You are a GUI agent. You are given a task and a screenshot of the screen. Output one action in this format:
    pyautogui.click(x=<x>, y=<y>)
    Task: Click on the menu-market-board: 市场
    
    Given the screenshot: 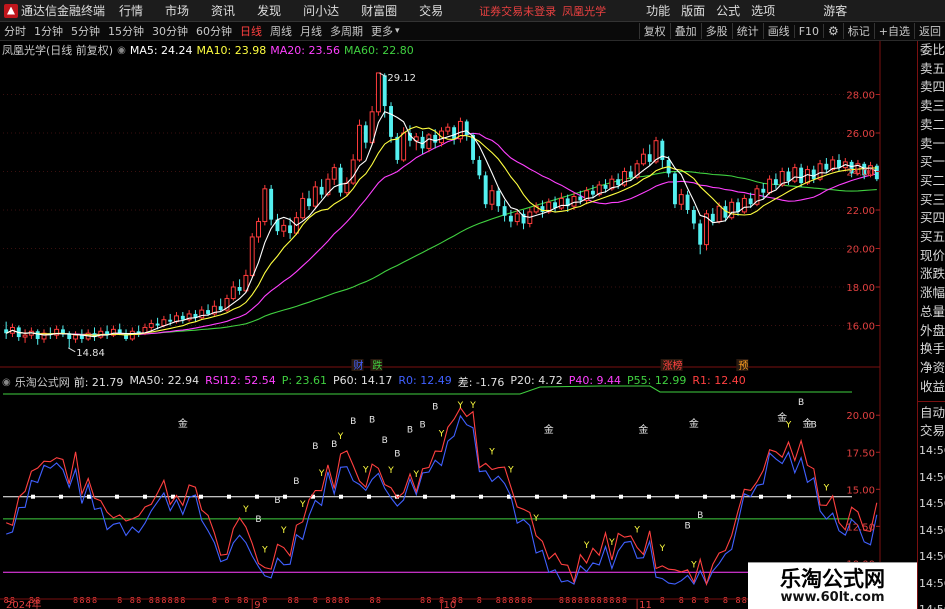 What is the action you would take?
    pyautogui.click(x=177, y=10)
    